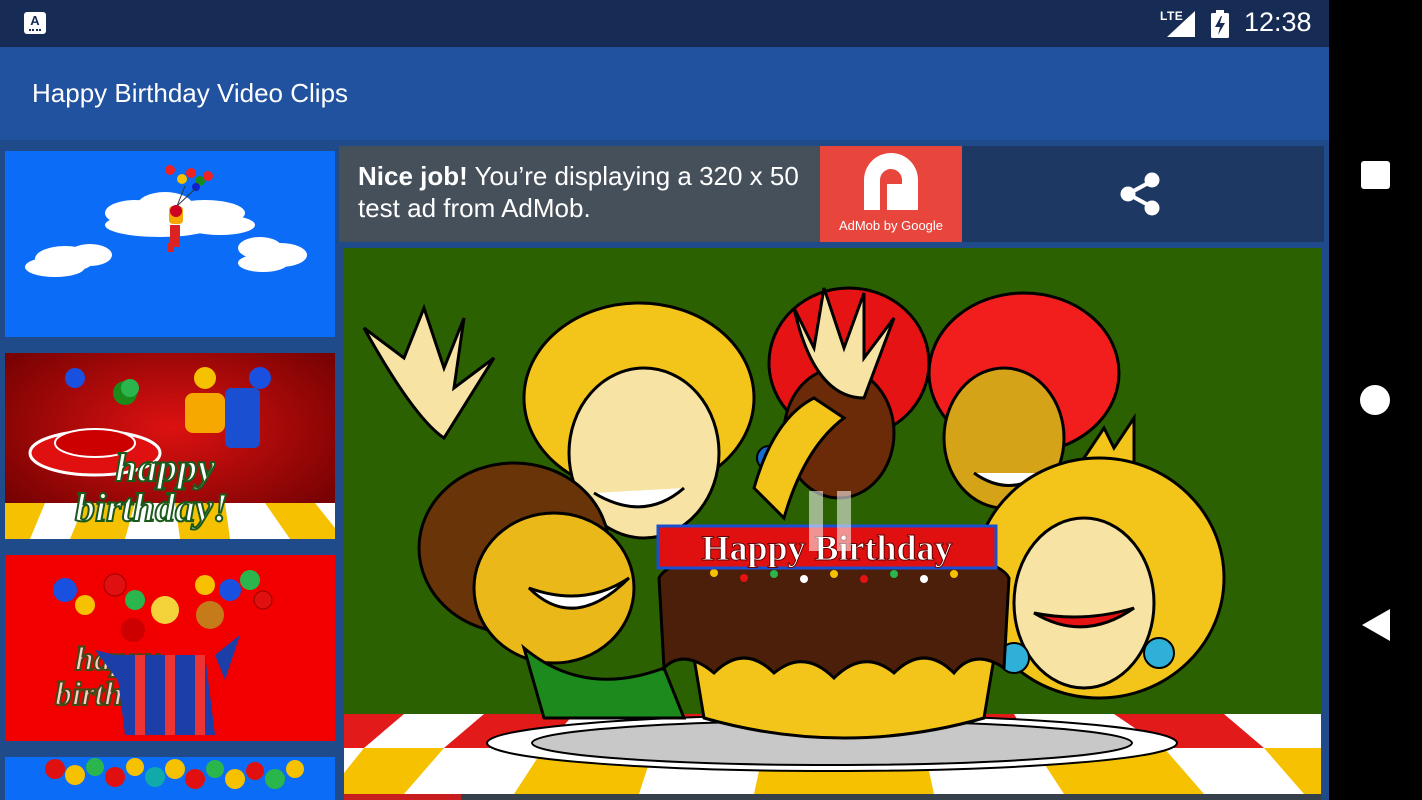 The height and width of the screenshot is (800, 1422). I want to click on thumbnail-1-image, so click(170, 244).